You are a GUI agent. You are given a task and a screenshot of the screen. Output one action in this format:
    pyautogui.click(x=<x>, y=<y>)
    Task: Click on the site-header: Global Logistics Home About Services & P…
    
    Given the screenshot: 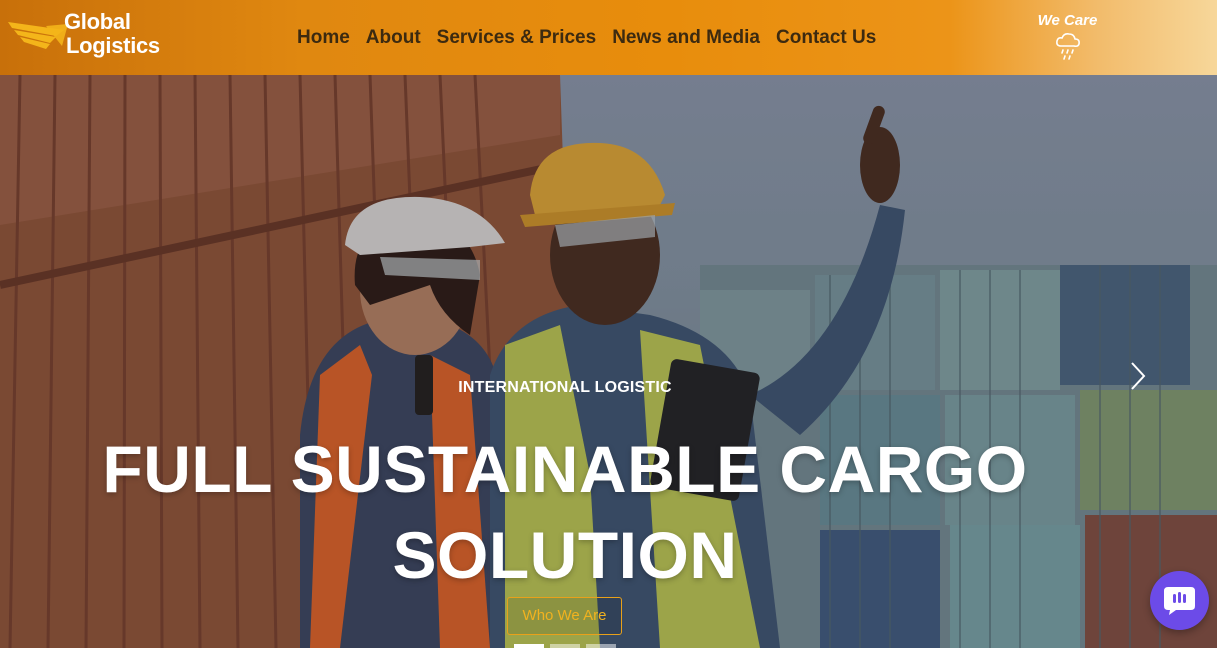 What is the action you would take?
    pyautogui.click(x=608, y=37)
    